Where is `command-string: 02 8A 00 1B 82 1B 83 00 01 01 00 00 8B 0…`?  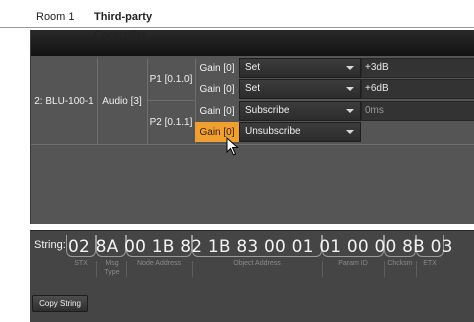 command-string: 02 8A 00 1B 82 1B 83 00 01 01 00 00 8B 0… is located at coordinates (260, 247).